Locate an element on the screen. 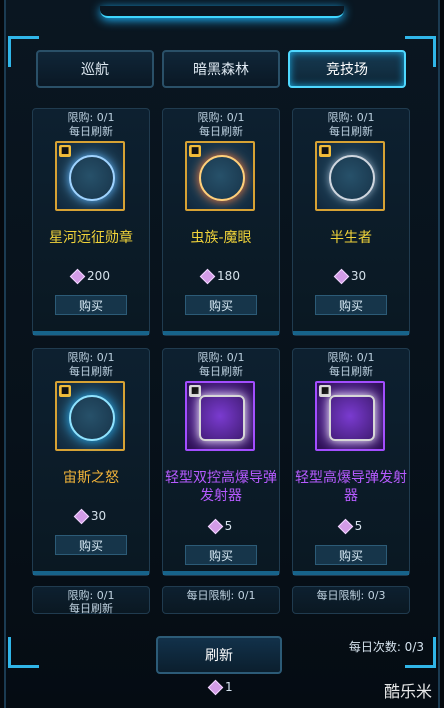  shop-item-card: 限购: 0/1 每日刷新 ■ 轻型双控高爆导弹发射器 5 购买 is located at coordinates (221, 462).